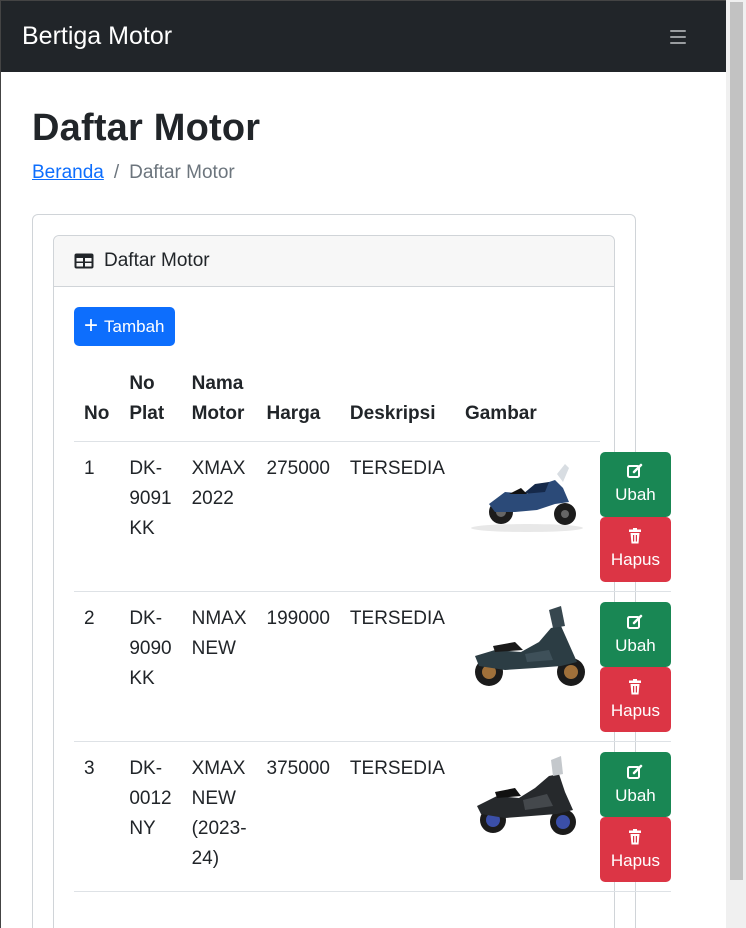  I want to click on table-icon, so click(84, 261).